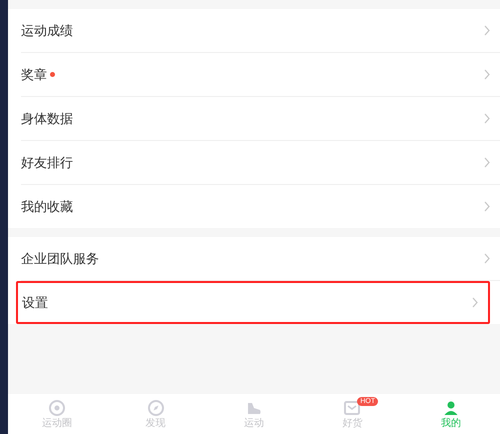 The width and height of the screenshot is (500, 434). What do you see at coordinates (352, 408) in the screenshot?
I see `envelope-icon` at bounding box center [352, 408].